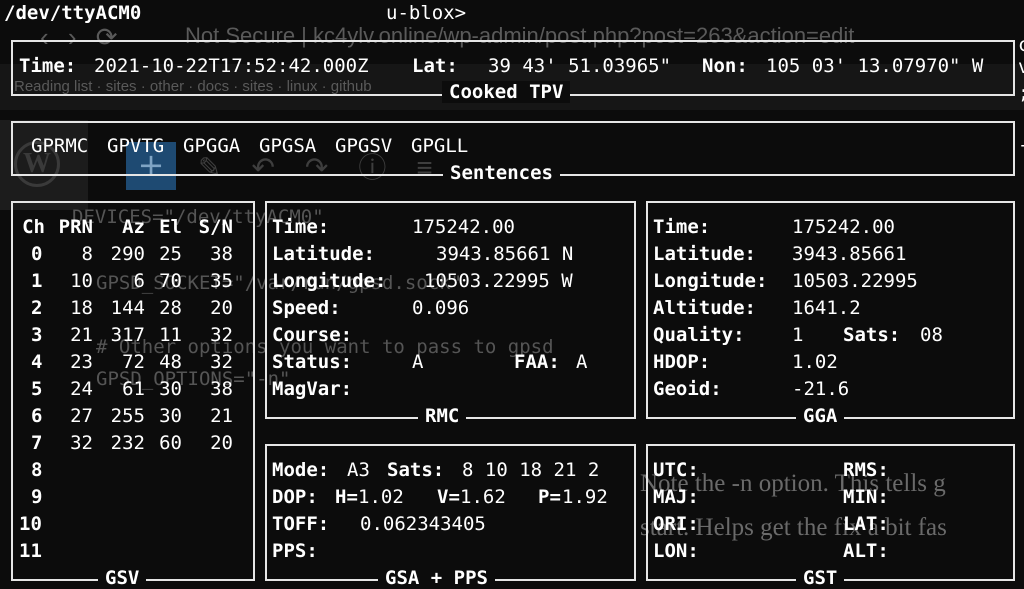 The width and height of the screenshot is (1024, 589). I want to click on gsv-elevation: 28, so click(170, 308).